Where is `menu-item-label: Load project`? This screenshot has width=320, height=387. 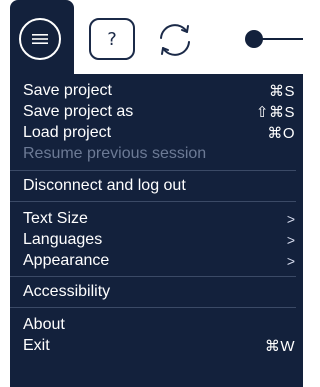 menu-item-label: Load project is located at coordinates (67, 132).